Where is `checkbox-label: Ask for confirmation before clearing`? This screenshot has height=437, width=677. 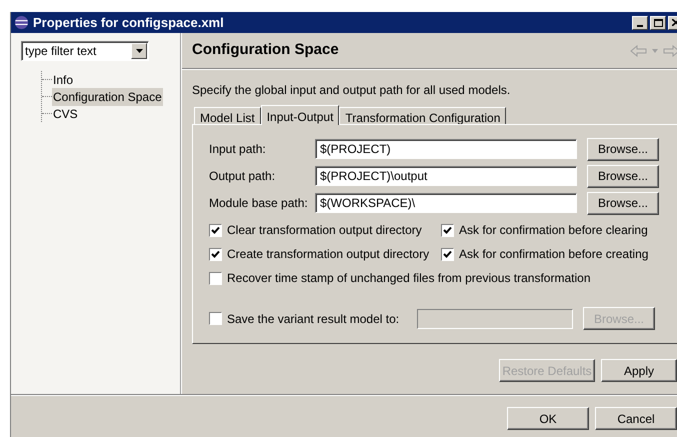 checkbox-label: Ask for confirmation before clearing is located at coordinates (553, 230).